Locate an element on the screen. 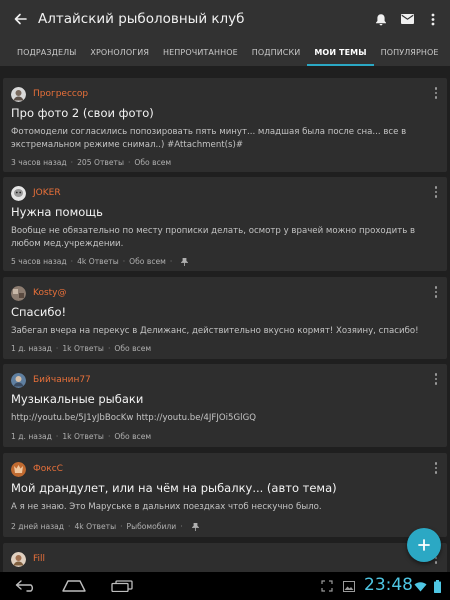 Image resolution: width=450 pixels, height=600 pixels. topic-author: Kosty@ is located at coordinates (50, 293).